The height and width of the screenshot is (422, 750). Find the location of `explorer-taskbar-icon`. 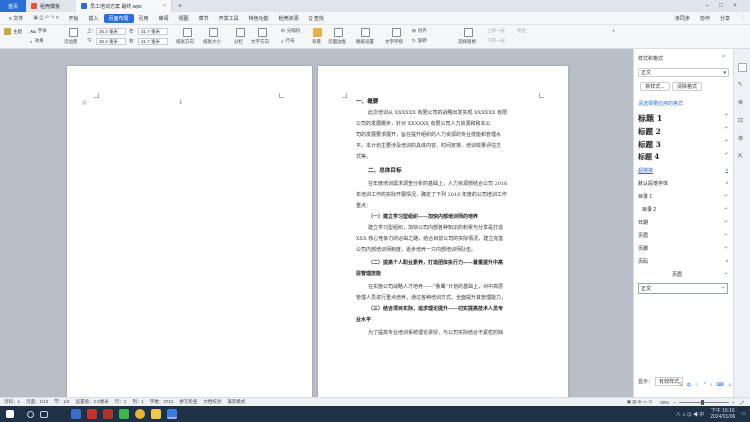

explorer-taskbar-icon is located at coordinates (156, 414).